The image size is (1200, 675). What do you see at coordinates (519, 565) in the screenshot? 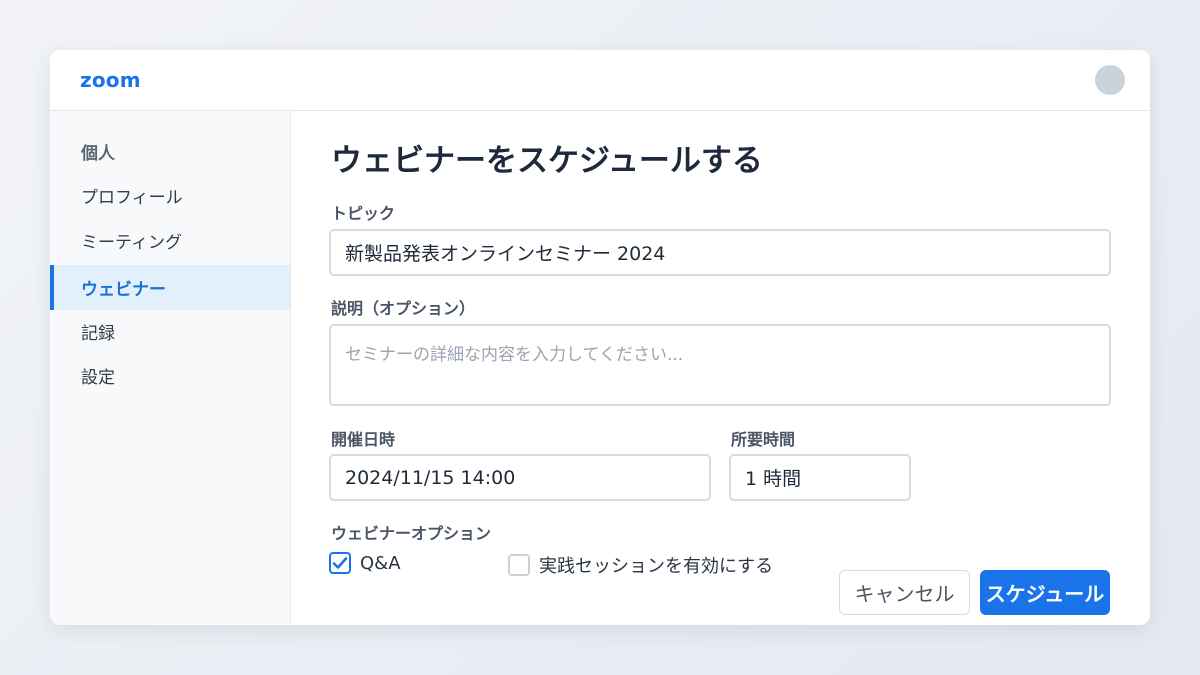
I see `practice-session-checkbox` at bounding box center [519, 565].